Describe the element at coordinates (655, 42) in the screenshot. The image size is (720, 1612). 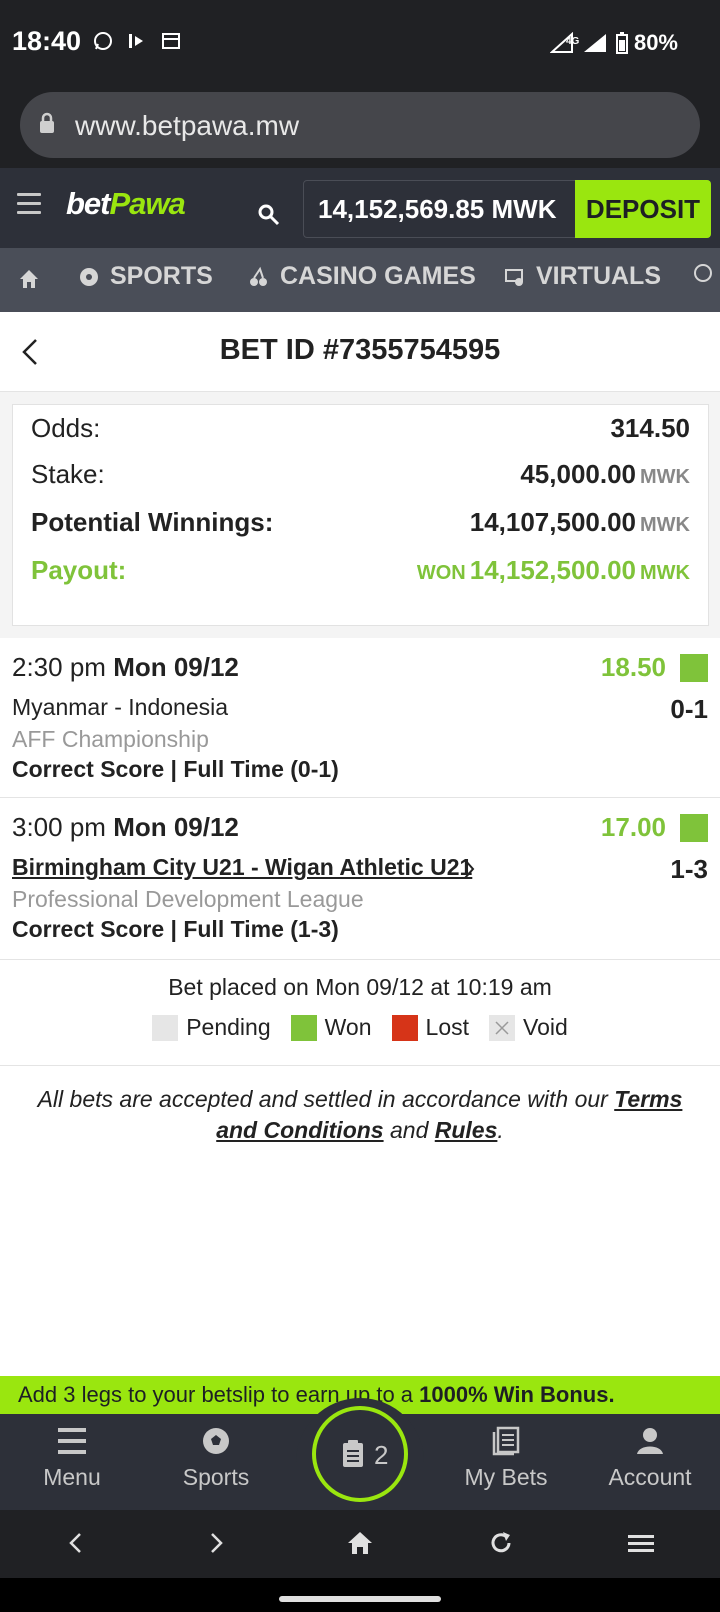
I see `battery-percent: 80%` at that location.